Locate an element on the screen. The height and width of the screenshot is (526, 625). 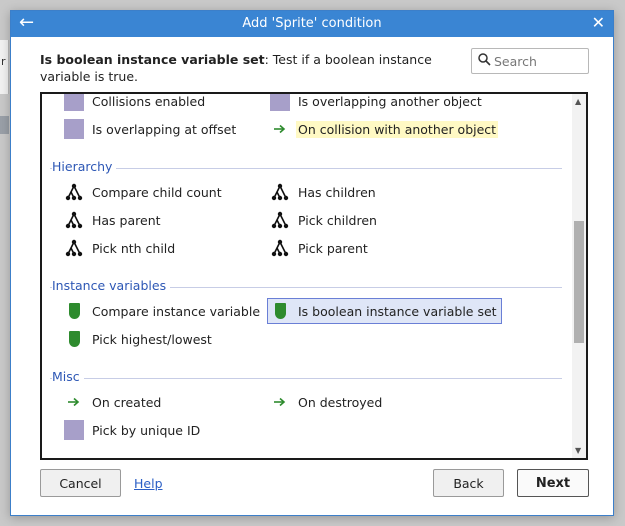
scrollbar-thumb is located at coordinates (579, 282).